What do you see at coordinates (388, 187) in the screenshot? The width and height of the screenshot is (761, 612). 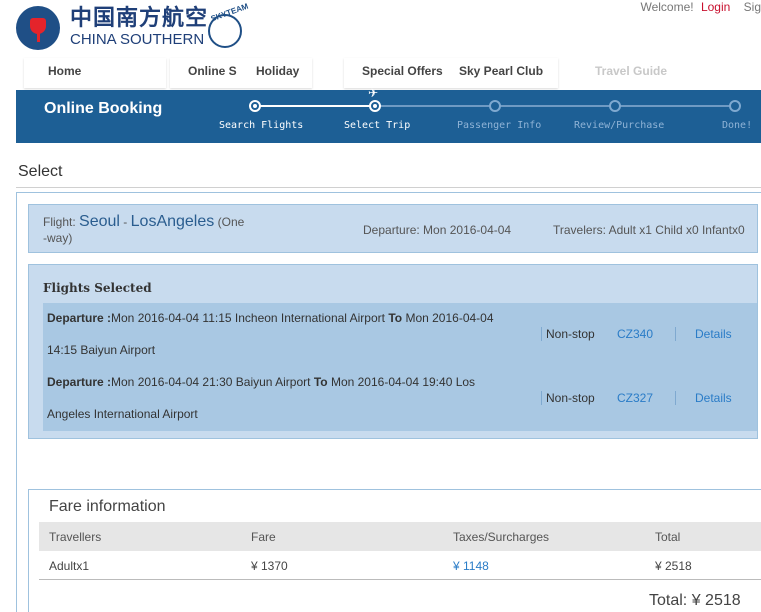 I see `title-divider` at bounding box center [388, 187].